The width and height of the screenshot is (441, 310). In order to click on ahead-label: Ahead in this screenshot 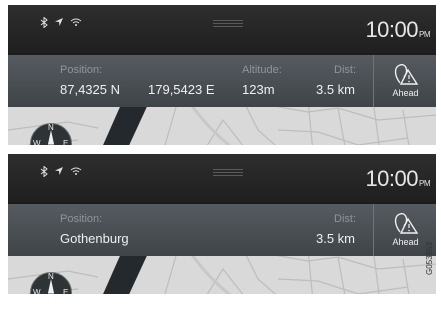, I will do `click(405, 93)`.